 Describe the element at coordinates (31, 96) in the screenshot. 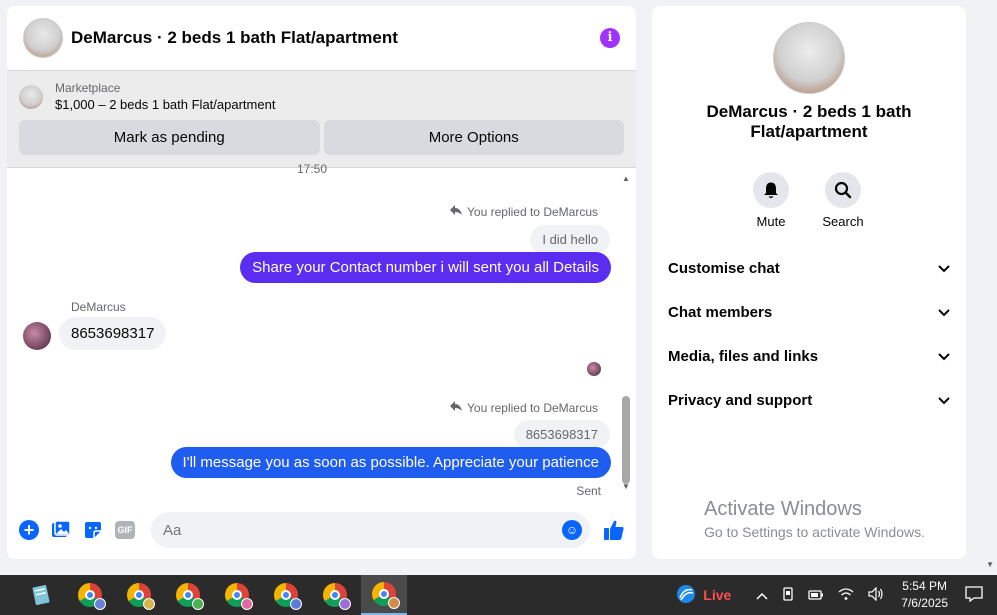

I see `listing-thumbnail` at that location.